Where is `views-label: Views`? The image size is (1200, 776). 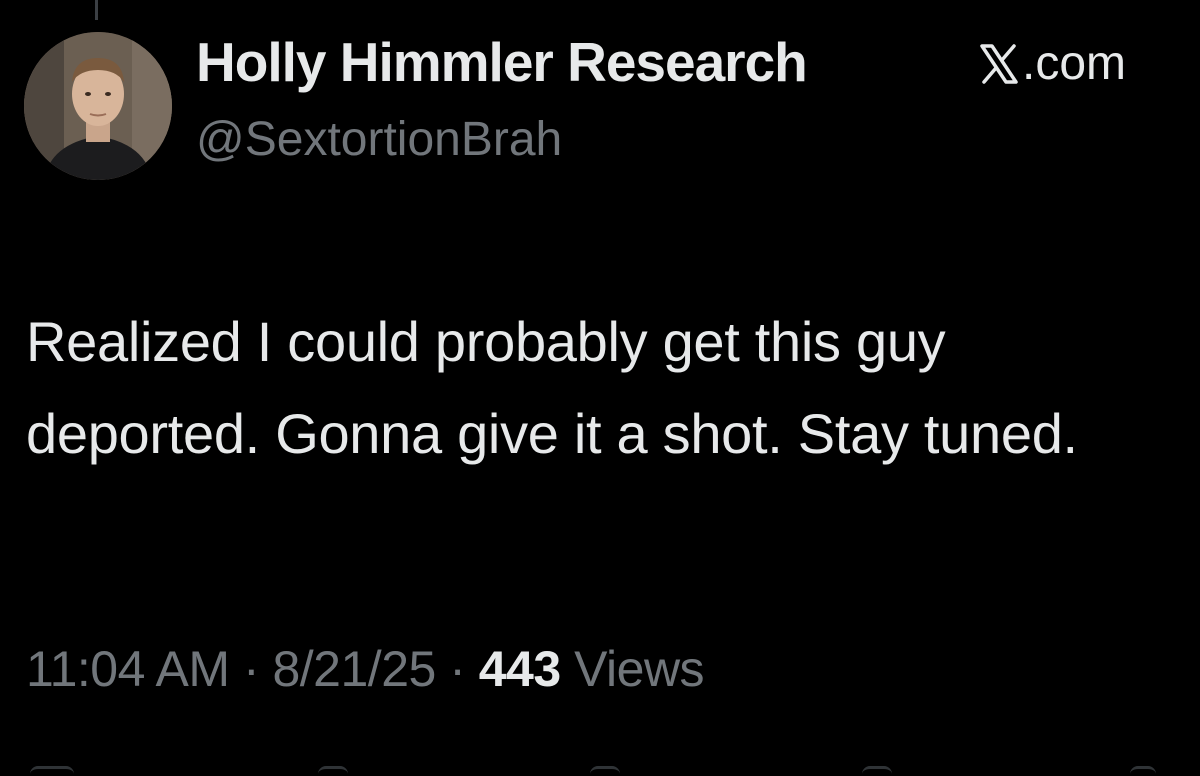 views-label: Views is located at coordinates (632, 669).